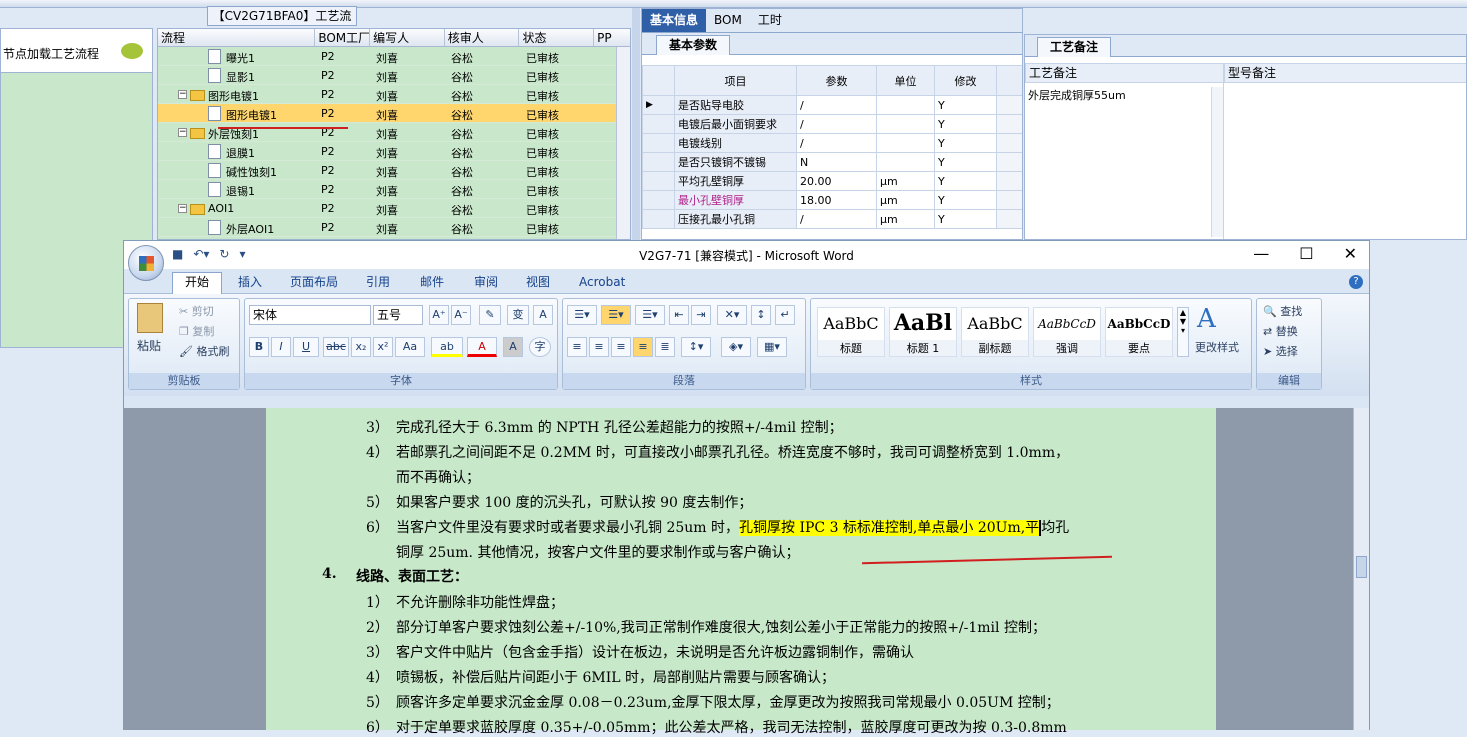 This screenshot has width=1467, height=737. I want to click on param-row: ▶ 是否贴导电胶 / Y, so click(832, 105).